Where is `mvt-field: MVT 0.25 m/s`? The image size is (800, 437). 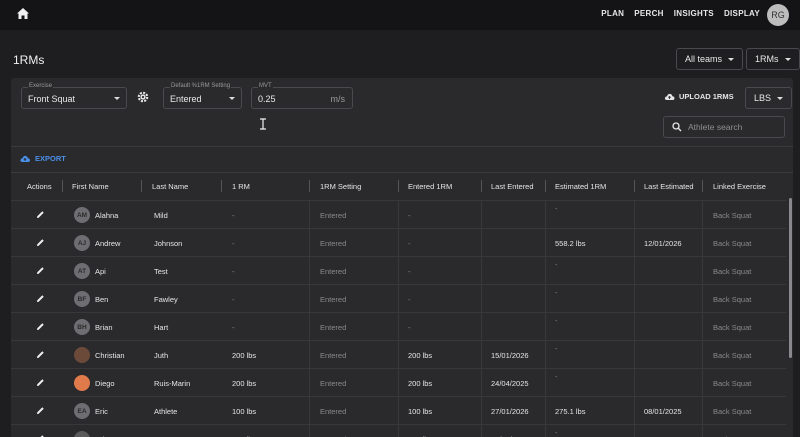 mvt-field: MVT 0.25 m/s is located at coordinates (302, 96).